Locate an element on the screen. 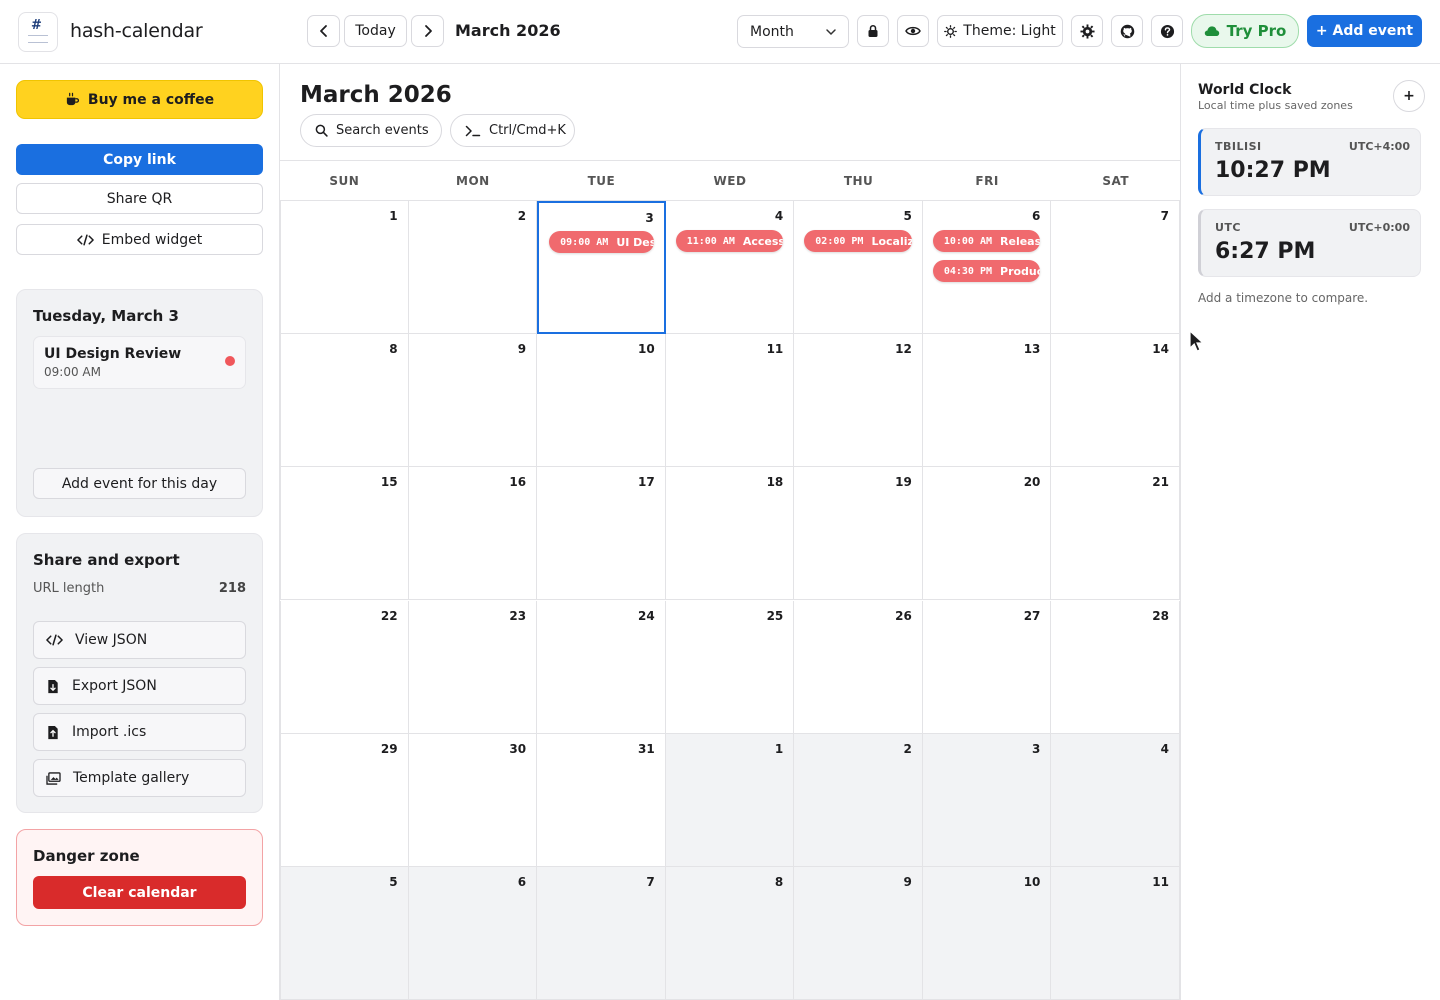  day-cell: 19 is located at coordinates (858, 534).